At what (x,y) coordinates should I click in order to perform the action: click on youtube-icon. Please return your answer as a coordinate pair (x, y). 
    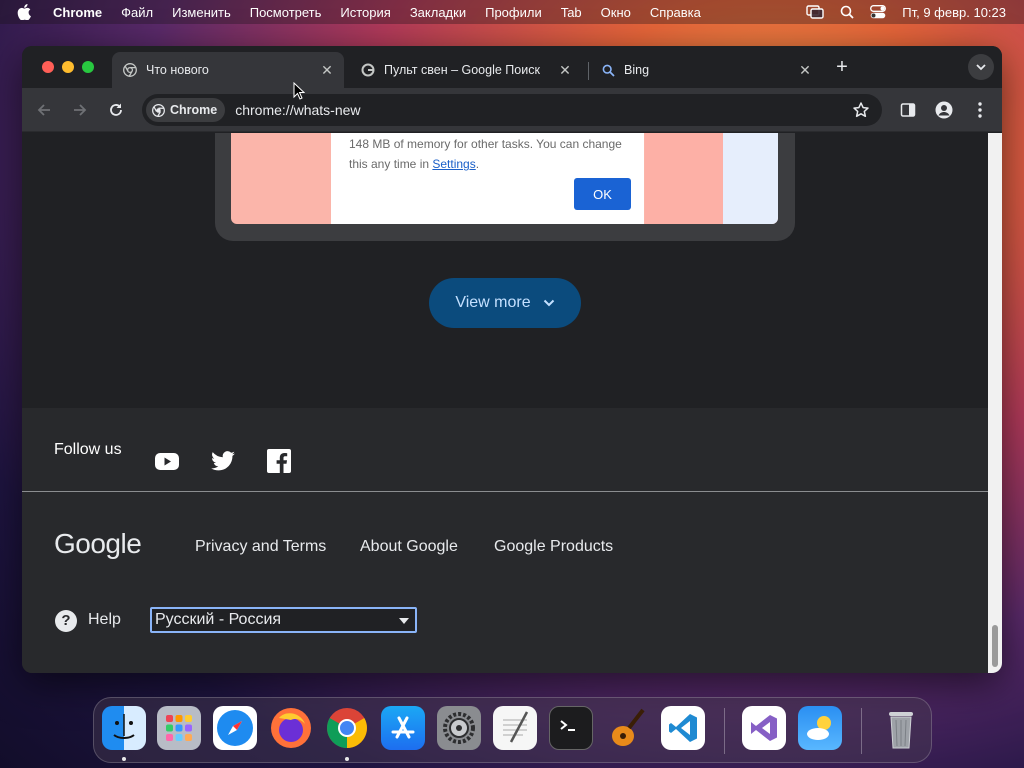
    Looking at the image, I should click on (167, 461).